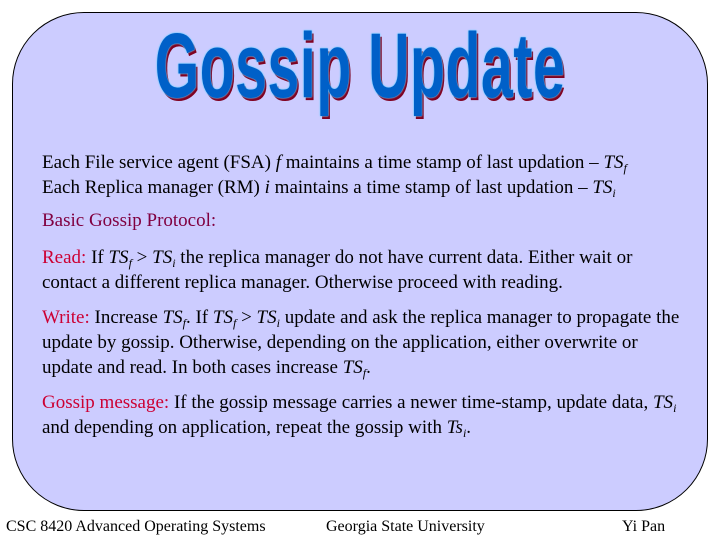 The width and height of the screenshot is (720, 540). I want to click on ts-f: TSf, so click(615, 163).